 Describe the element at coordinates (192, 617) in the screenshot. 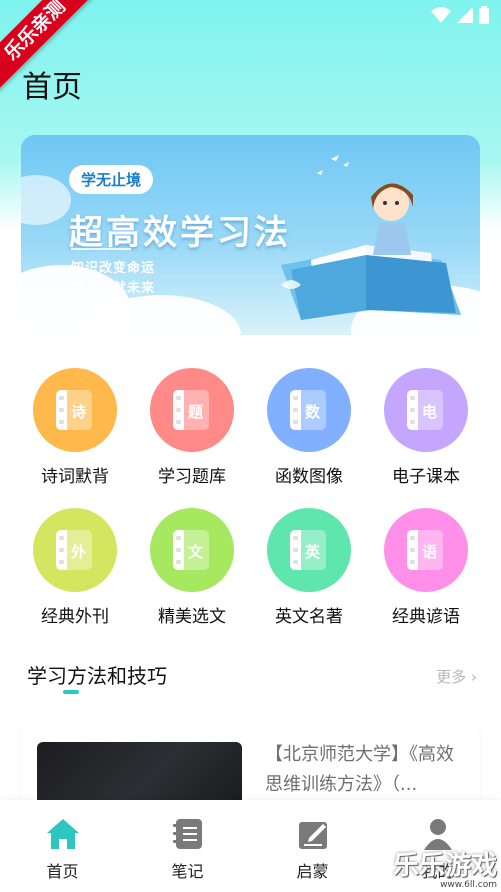

I see `category-label: 精美选文` at that location.